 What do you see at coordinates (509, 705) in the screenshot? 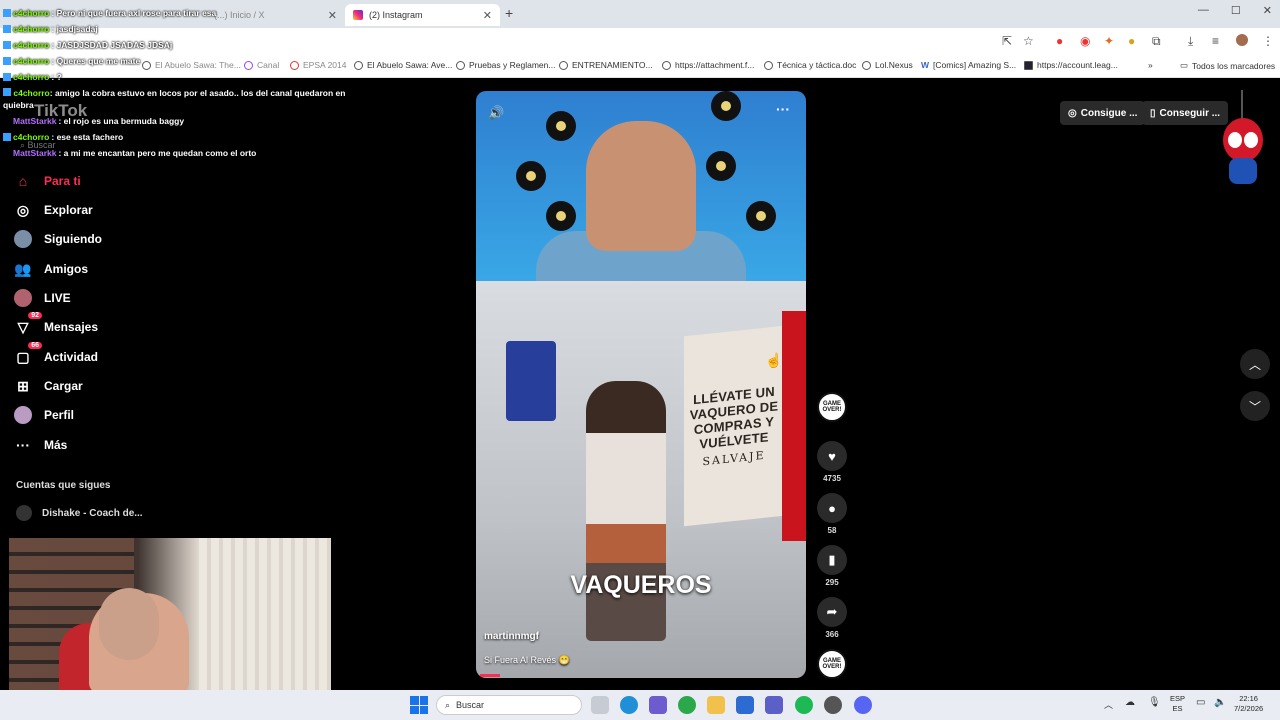
I see `taskbar-search: ⌕ Buscar` at bounding box center [509, 705].